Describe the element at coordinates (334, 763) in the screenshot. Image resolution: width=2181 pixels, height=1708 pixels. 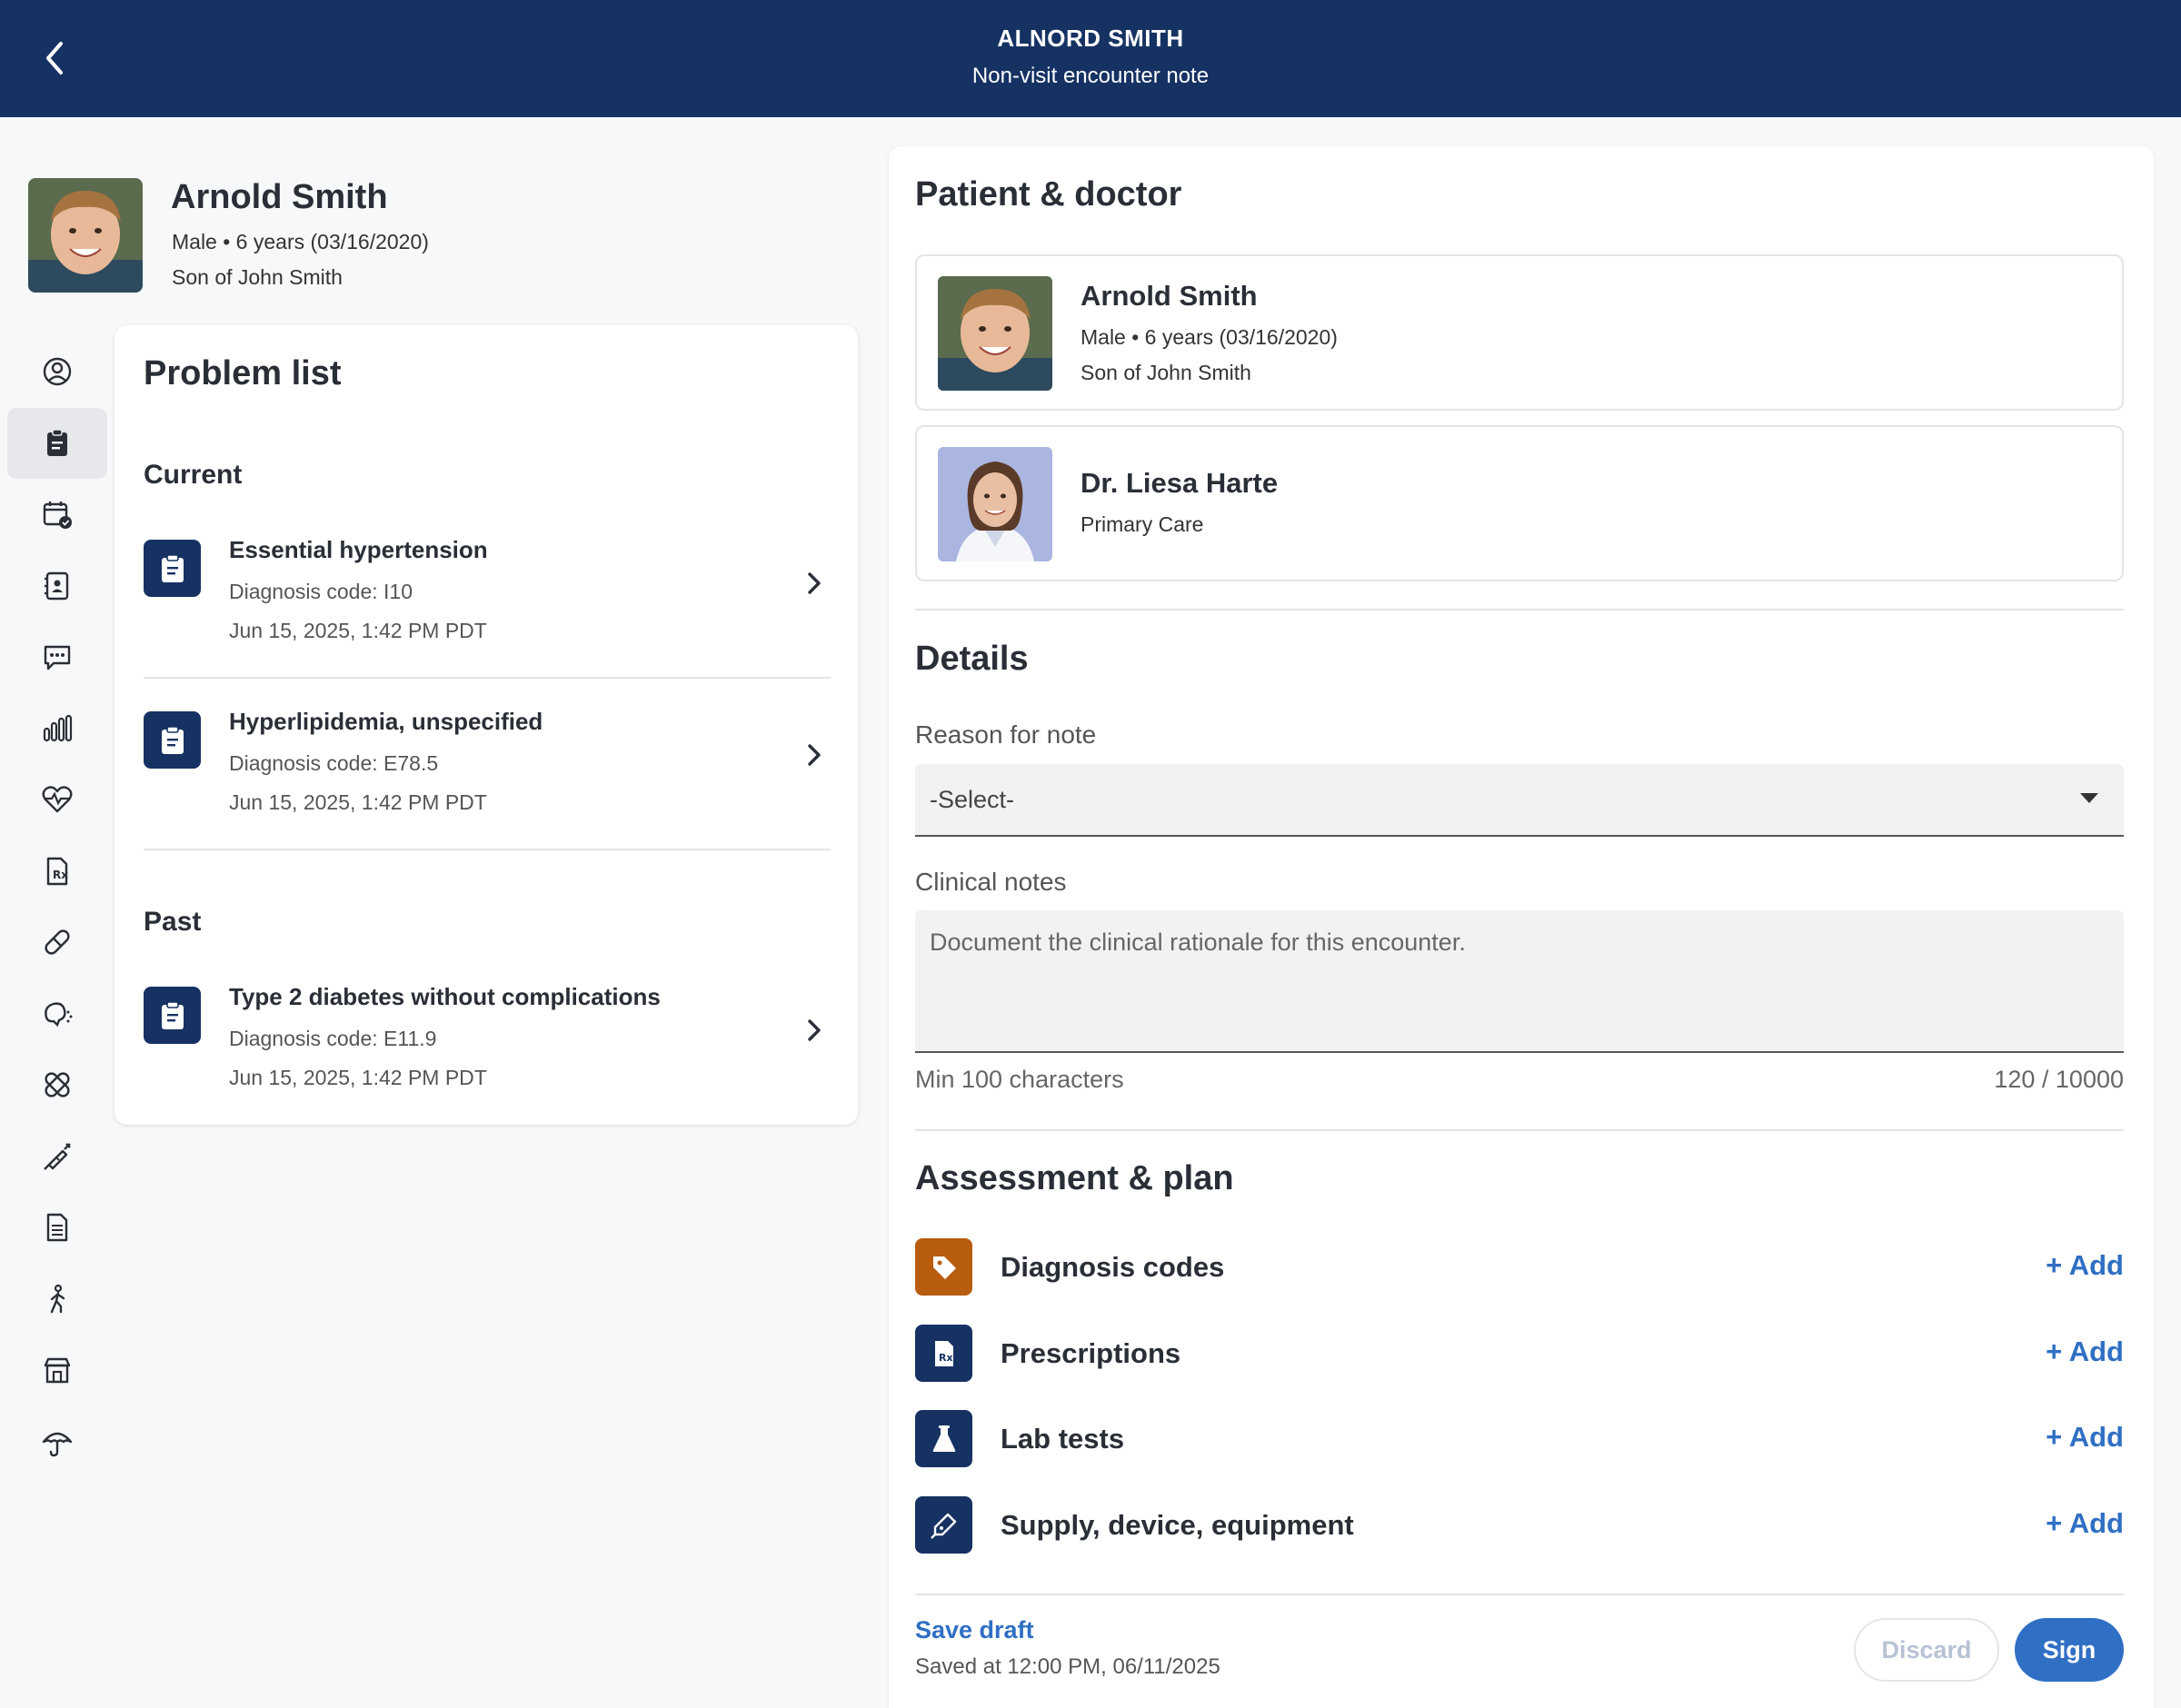
I see `problem-code: Diagnosis code: E78.5` at that location.